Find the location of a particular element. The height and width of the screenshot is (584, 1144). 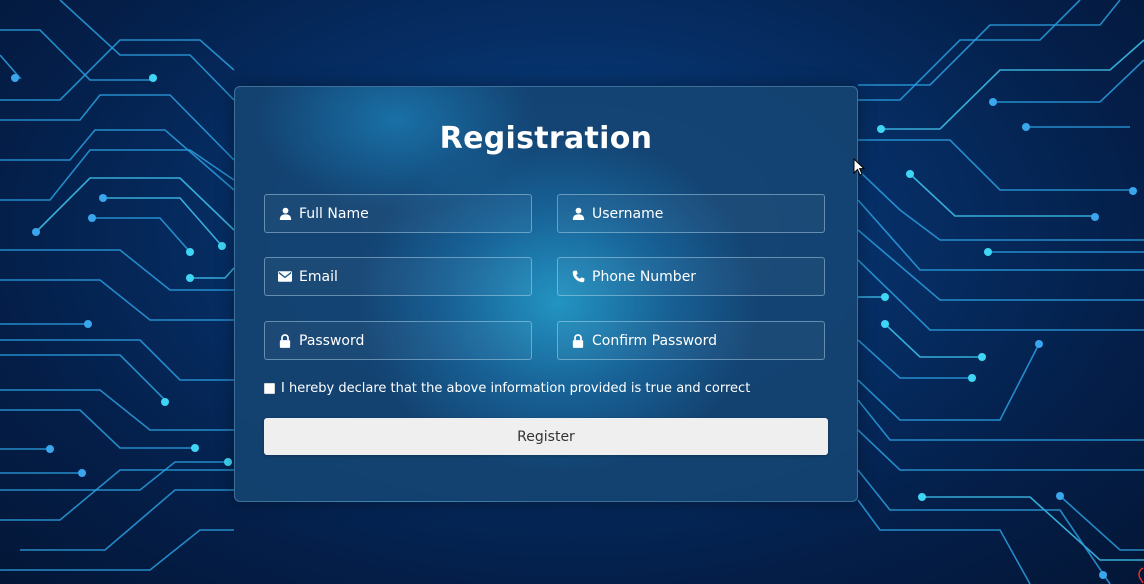

phone-number-input is located at coordinates (708, 276).